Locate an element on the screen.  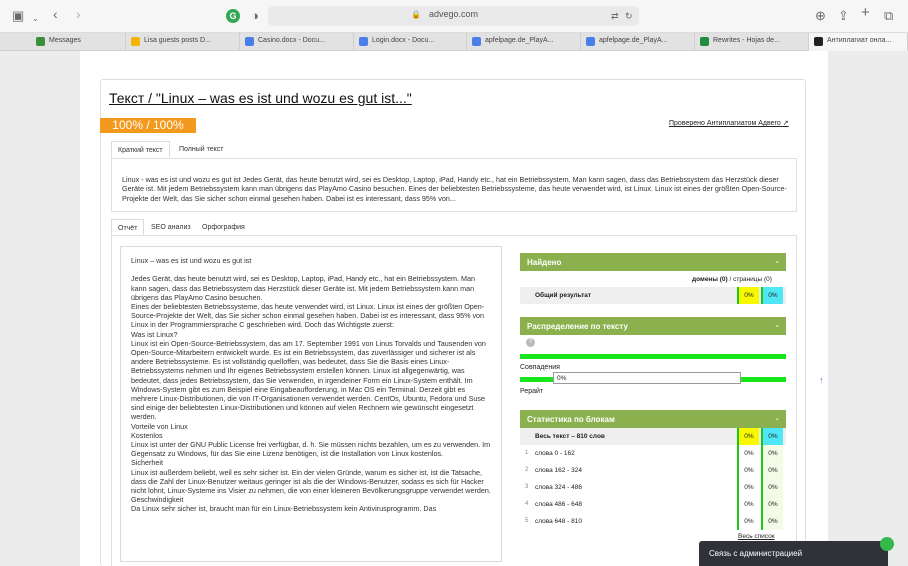
browser-toolbar: ▣ ⌄ ‹ › G ◑ 🔒 advego.com ⇄ ↻ ⊕ ⇪ + ⧉ is located at coordinates (454, 16).